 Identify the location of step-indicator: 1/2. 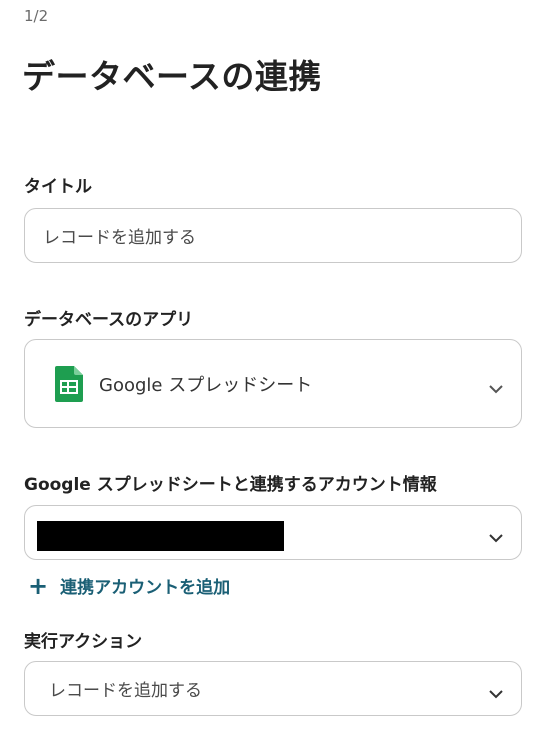
(36, 16).